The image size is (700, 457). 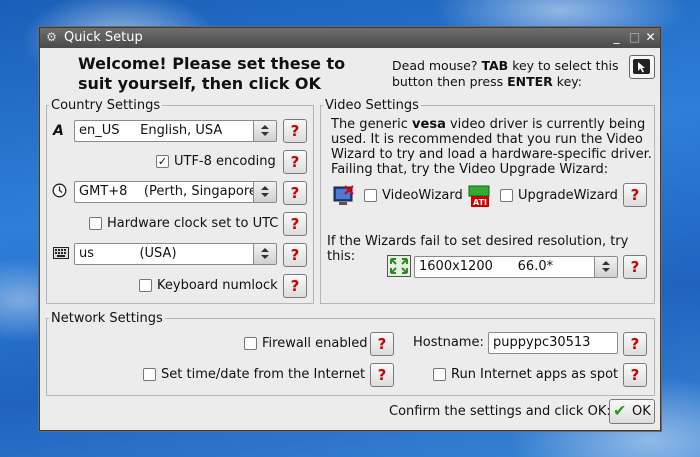 I want to click on hostname-label: Hostname:, so click(x=448, y=342).